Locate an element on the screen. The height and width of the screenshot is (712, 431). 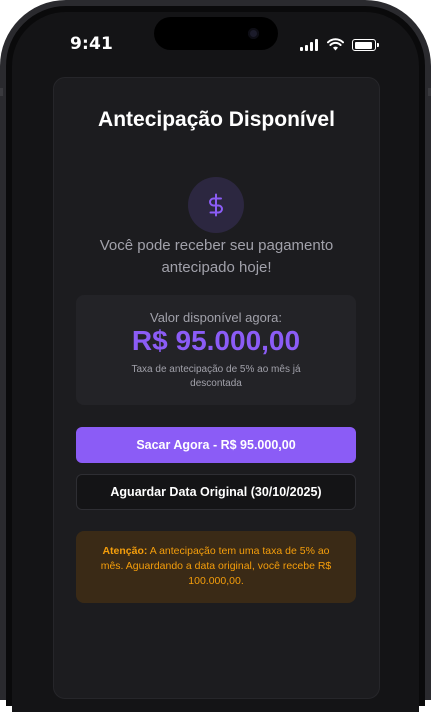
camera-icon is located at coordinates (253, 33).